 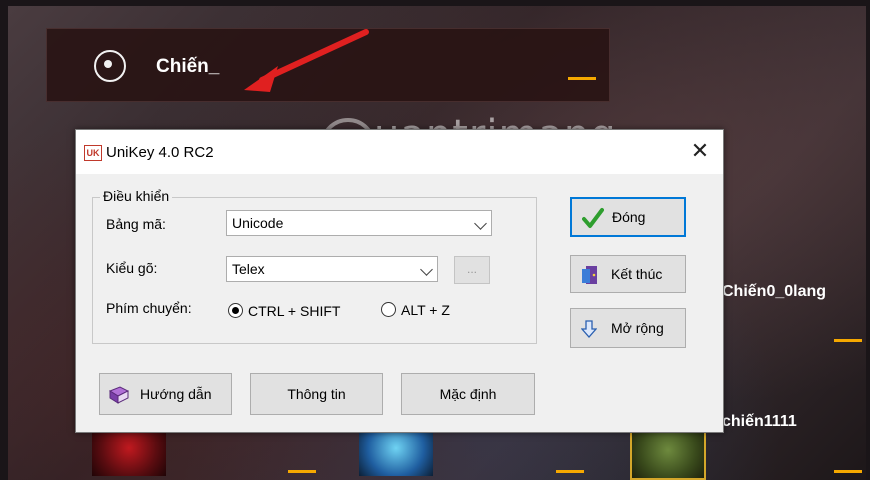 What do you see at coordinates (149, 308) in the screenshot?
I see `switch-key-label: Phím chuyển:` at bounding box center [149, 308].